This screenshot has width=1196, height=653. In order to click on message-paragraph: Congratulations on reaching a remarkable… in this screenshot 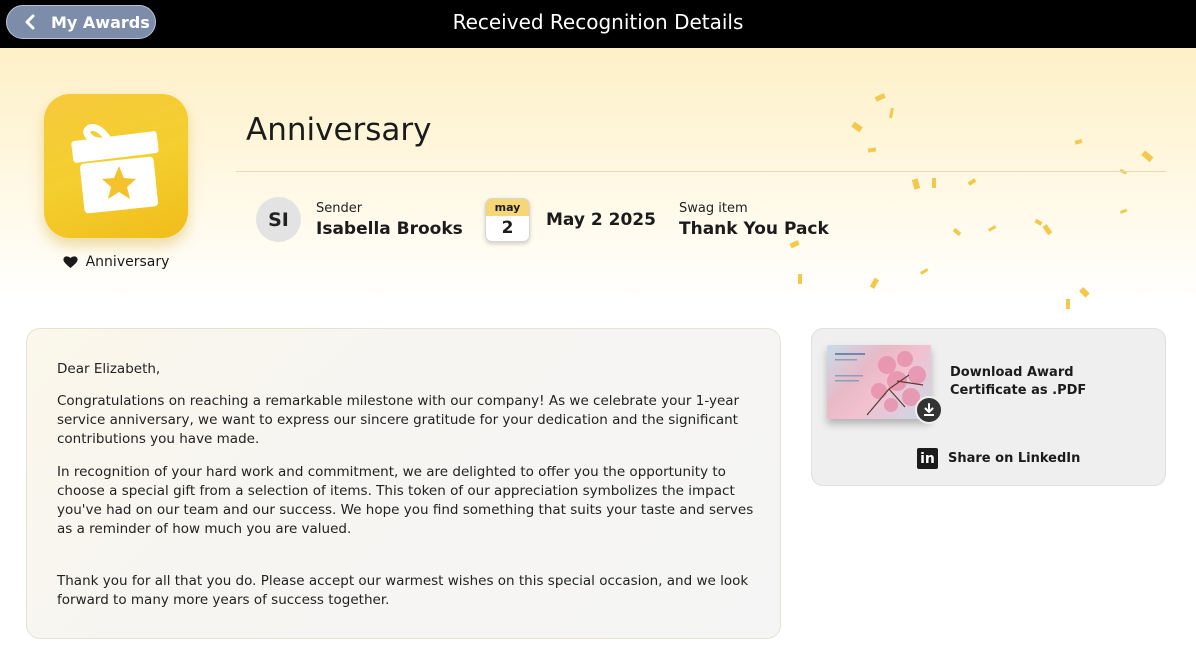, I will do `click(398, 420)`.